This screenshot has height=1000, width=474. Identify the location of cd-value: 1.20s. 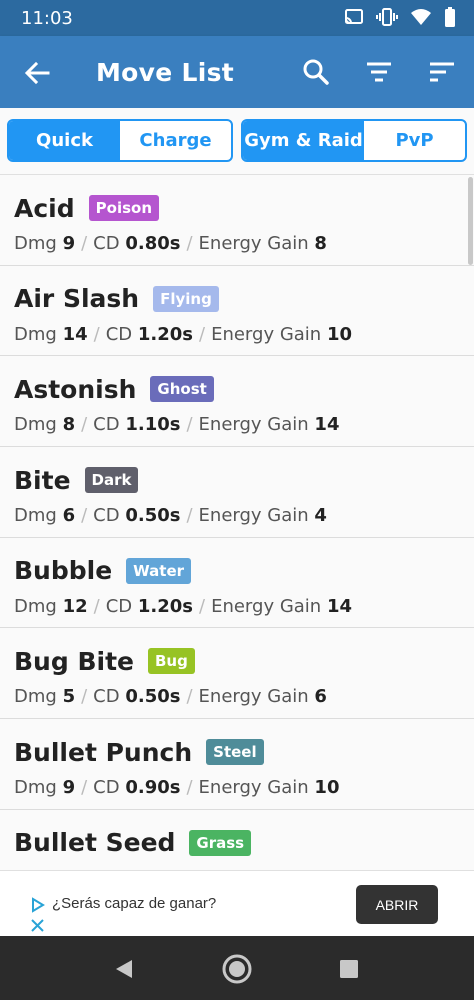
(165, 334).